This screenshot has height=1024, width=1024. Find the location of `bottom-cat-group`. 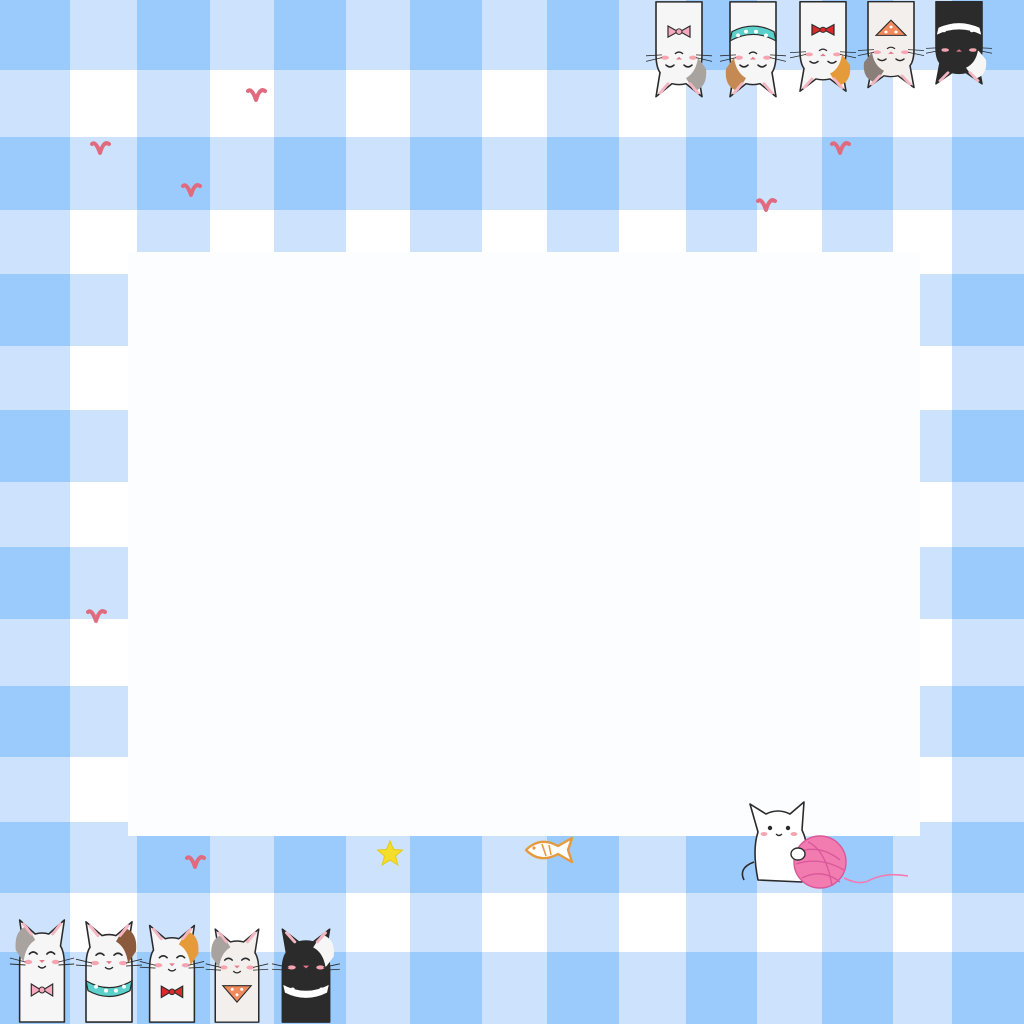

bottom-cat-group is located at coordinates (176, 965).